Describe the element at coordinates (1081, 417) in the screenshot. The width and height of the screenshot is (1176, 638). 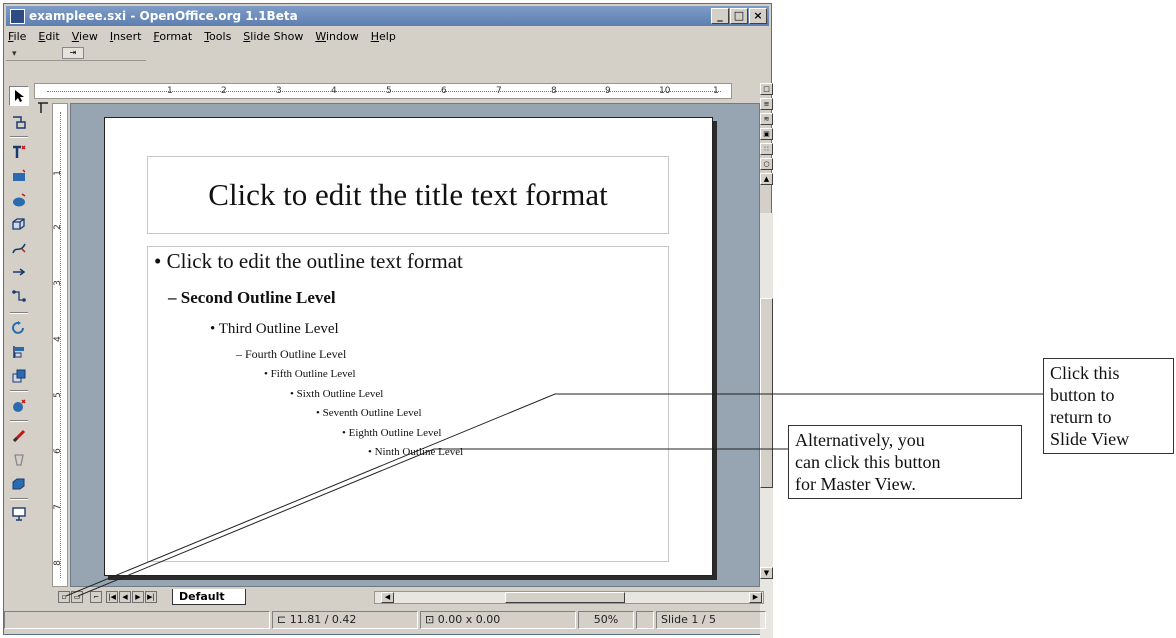
I see `callout-line: return to` at that location.